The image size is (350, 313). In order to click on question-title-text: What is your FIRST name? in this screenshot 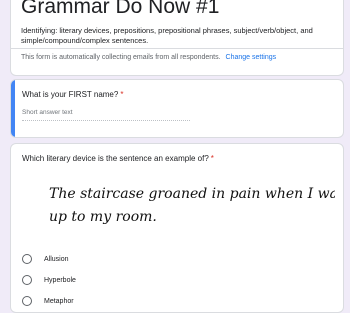, I will do `click(70, 94)`.